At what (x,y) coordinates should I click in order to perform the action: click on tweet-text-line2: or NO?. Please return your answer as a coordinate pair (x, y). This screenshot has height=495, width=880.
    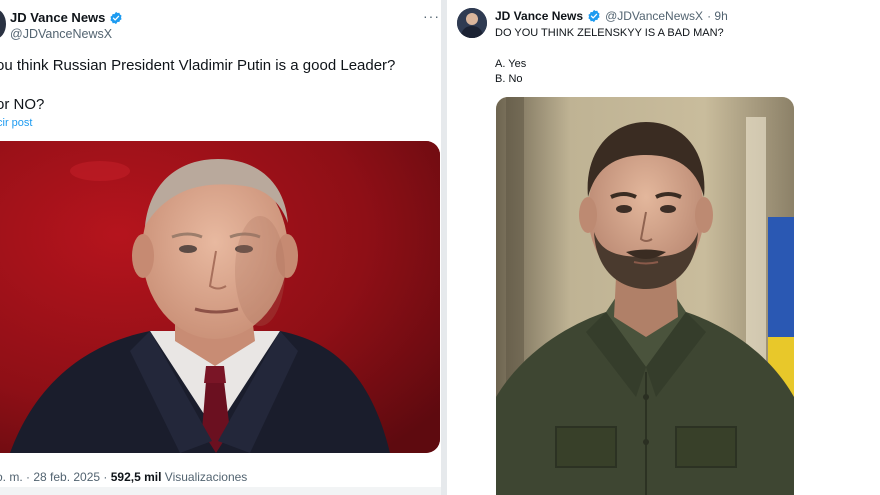
    Looking at the image, I should click on (22, 104).